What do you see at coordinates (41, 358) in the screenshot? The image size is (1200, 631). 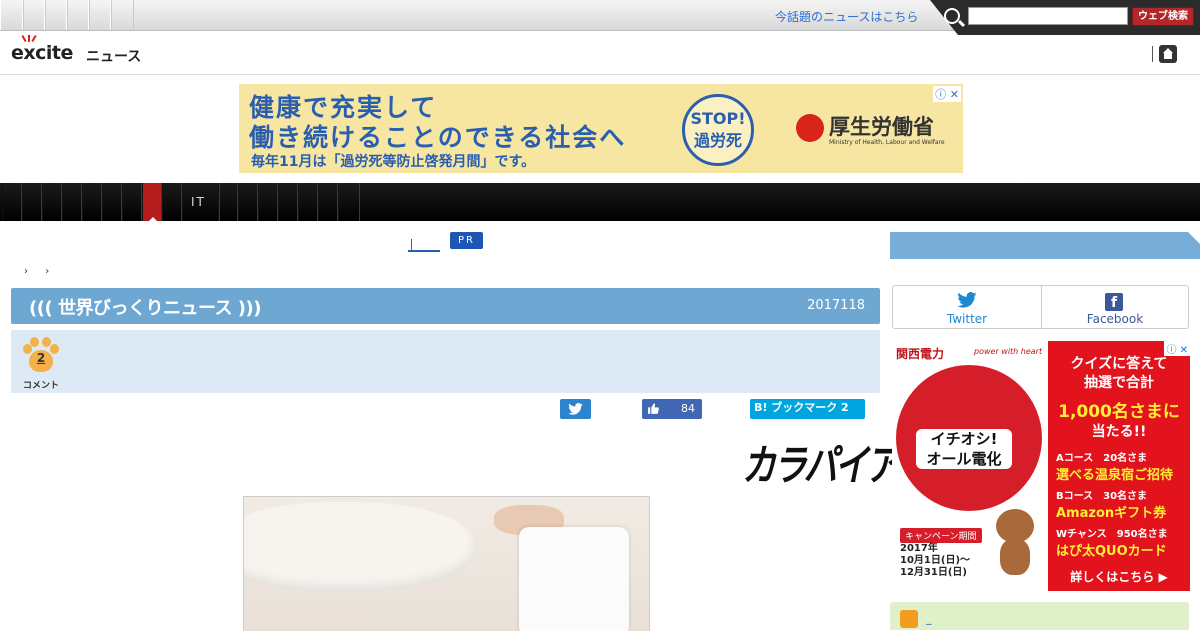 I see `comment-count: 2` at bounding box center [41, 358].